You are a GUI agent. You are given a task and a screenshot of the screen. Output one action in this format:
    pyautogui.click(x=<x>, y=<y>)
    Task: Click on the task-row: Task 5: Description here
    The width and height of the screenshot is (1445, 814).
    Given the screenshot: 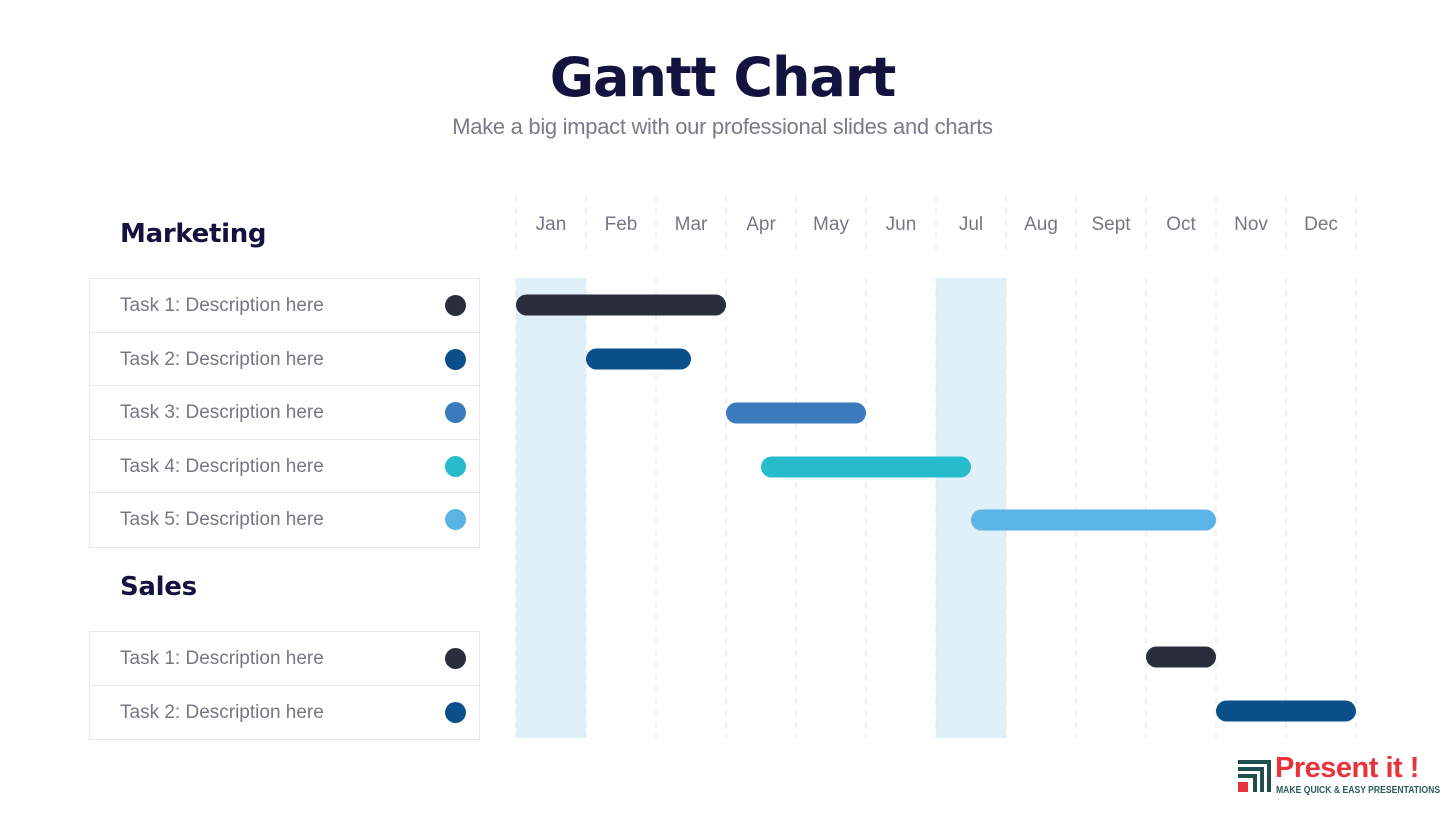 What is the action you would take?
    pyautogui.click(x=284, y=520)
    